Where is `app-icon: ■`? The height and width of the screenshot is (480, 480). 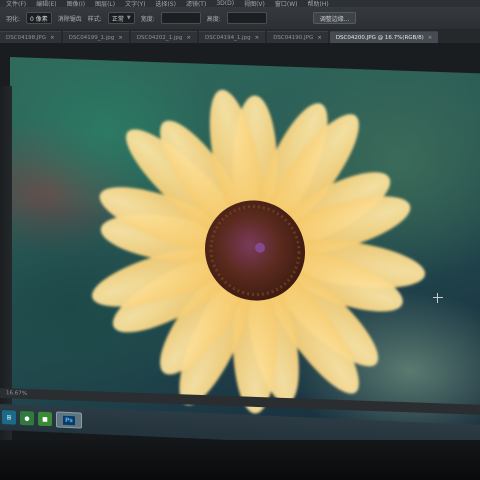 app-icon: ■ is located at coordinates (45, 419).